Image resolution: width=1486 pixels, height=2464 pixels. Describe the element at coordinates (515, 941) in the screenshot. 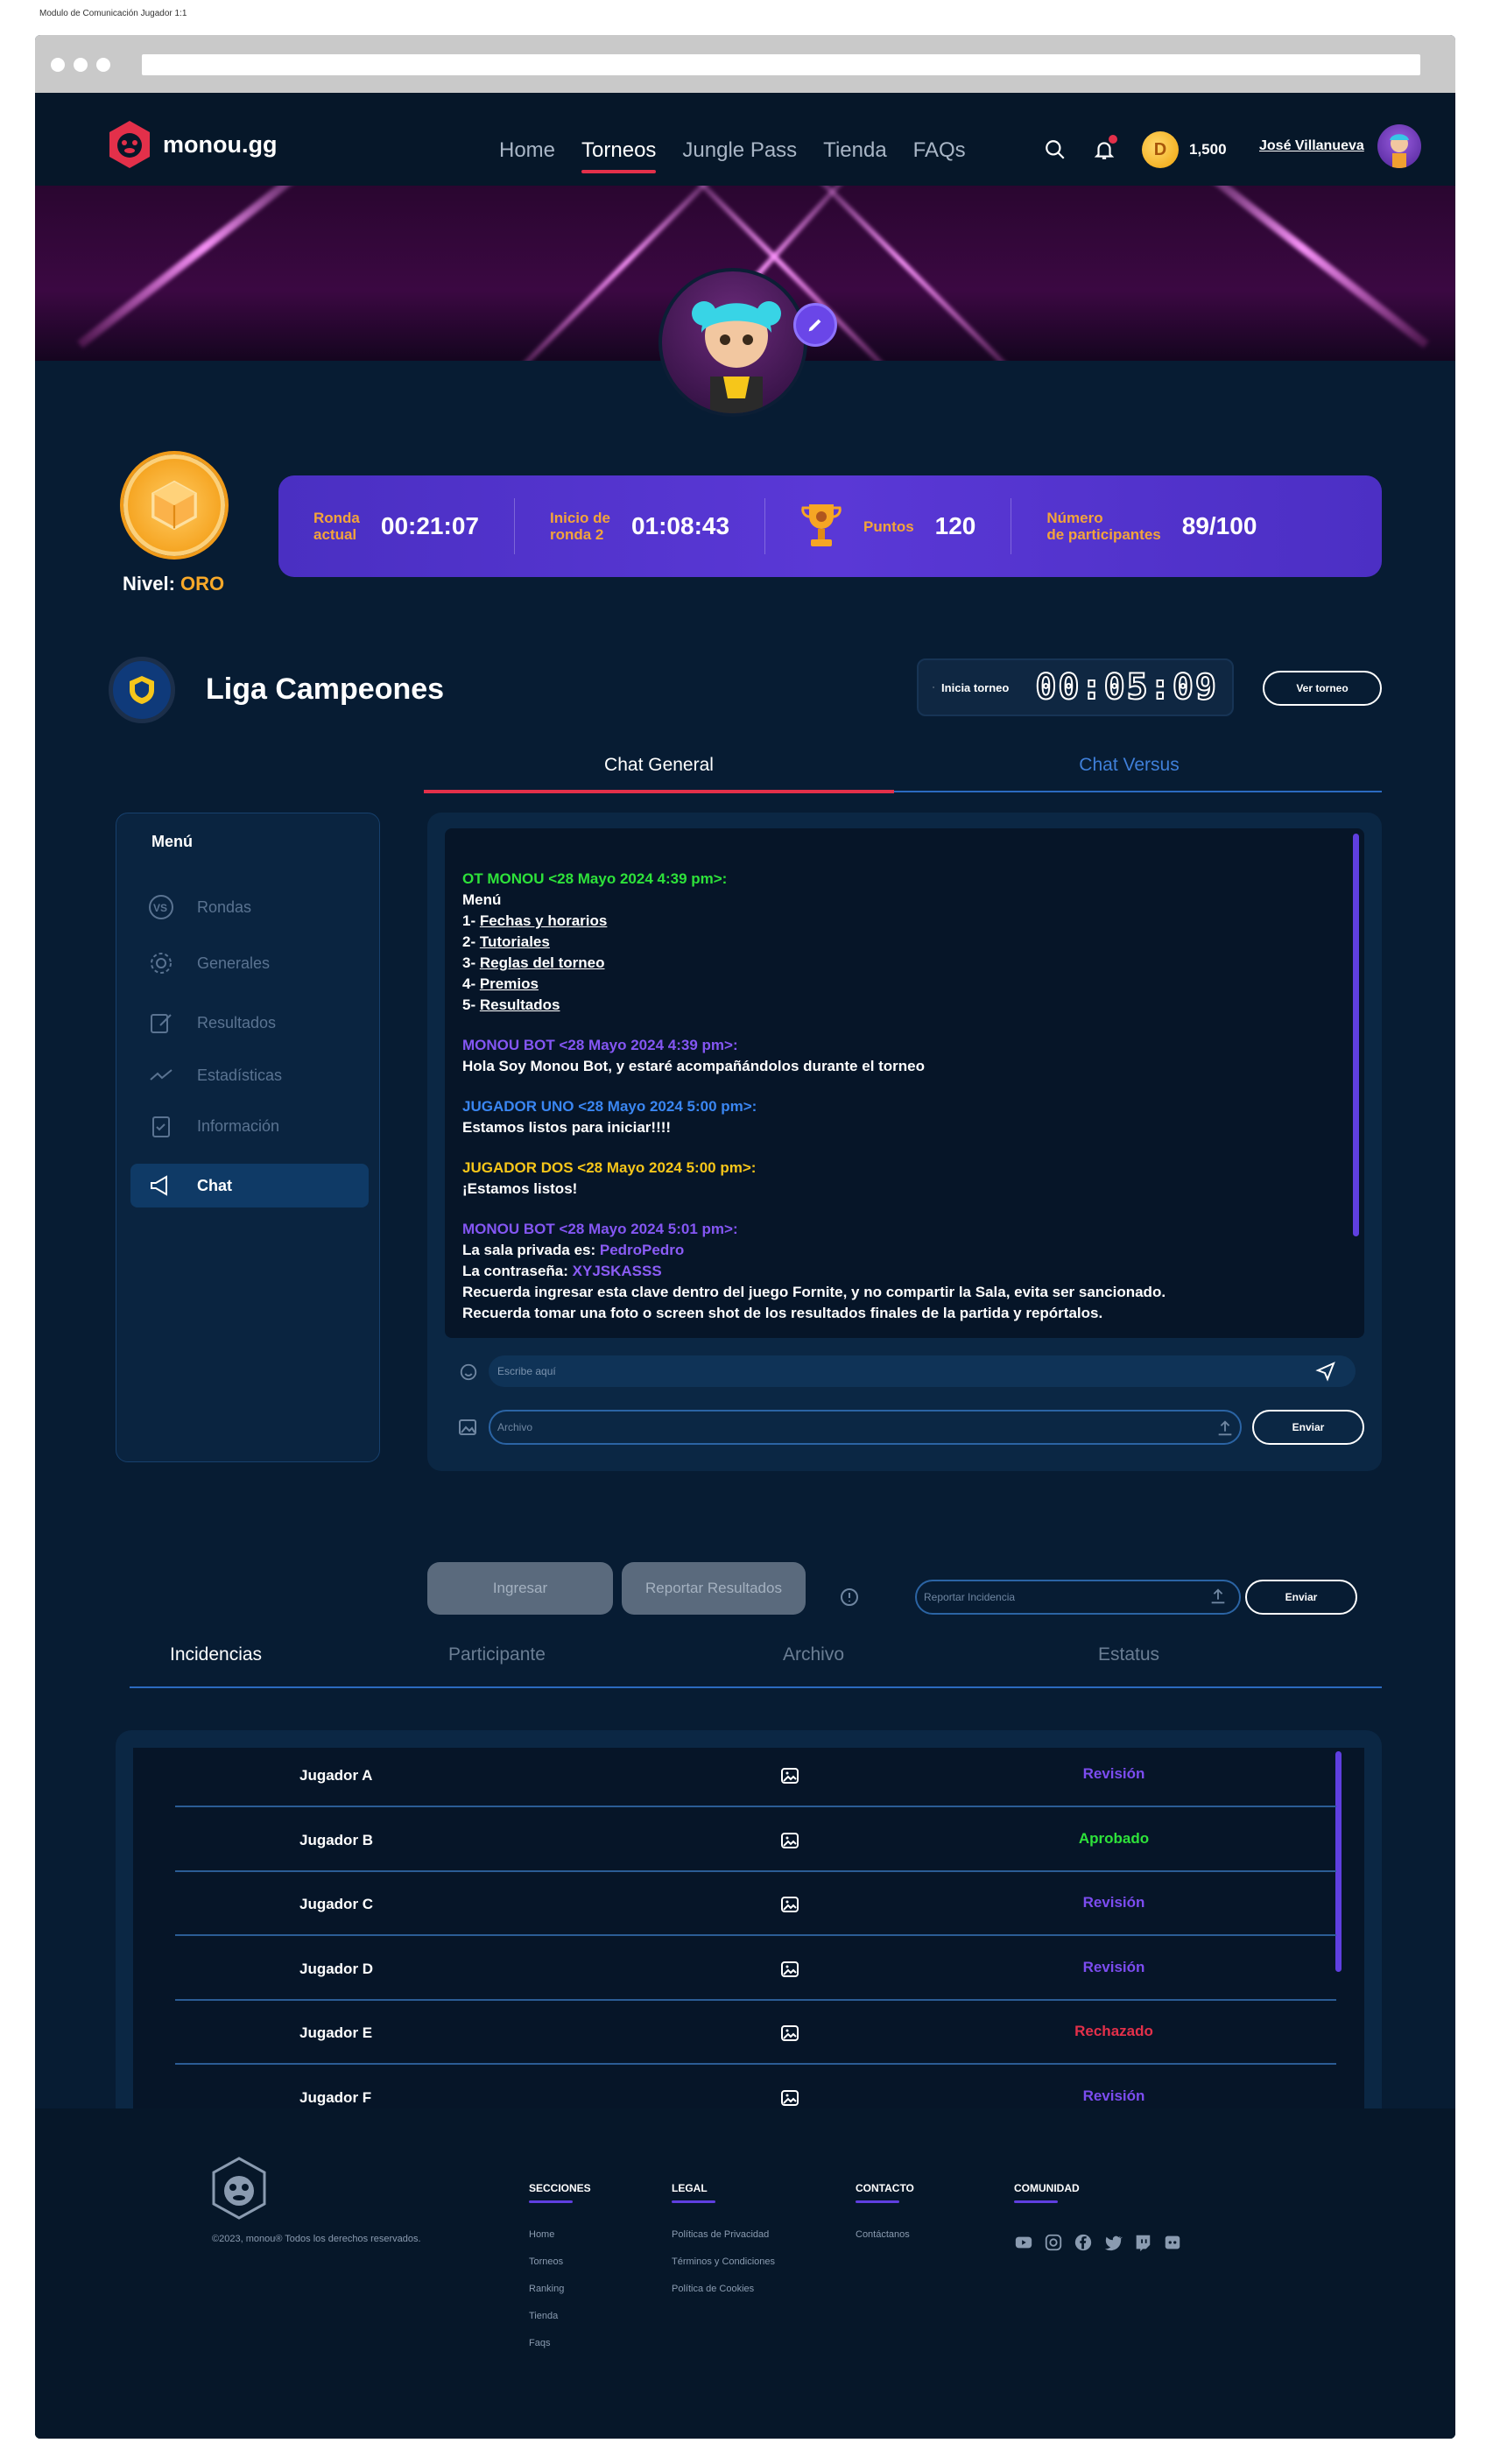

I see `menu-link-tutoriales: Tutoriales` at that location.